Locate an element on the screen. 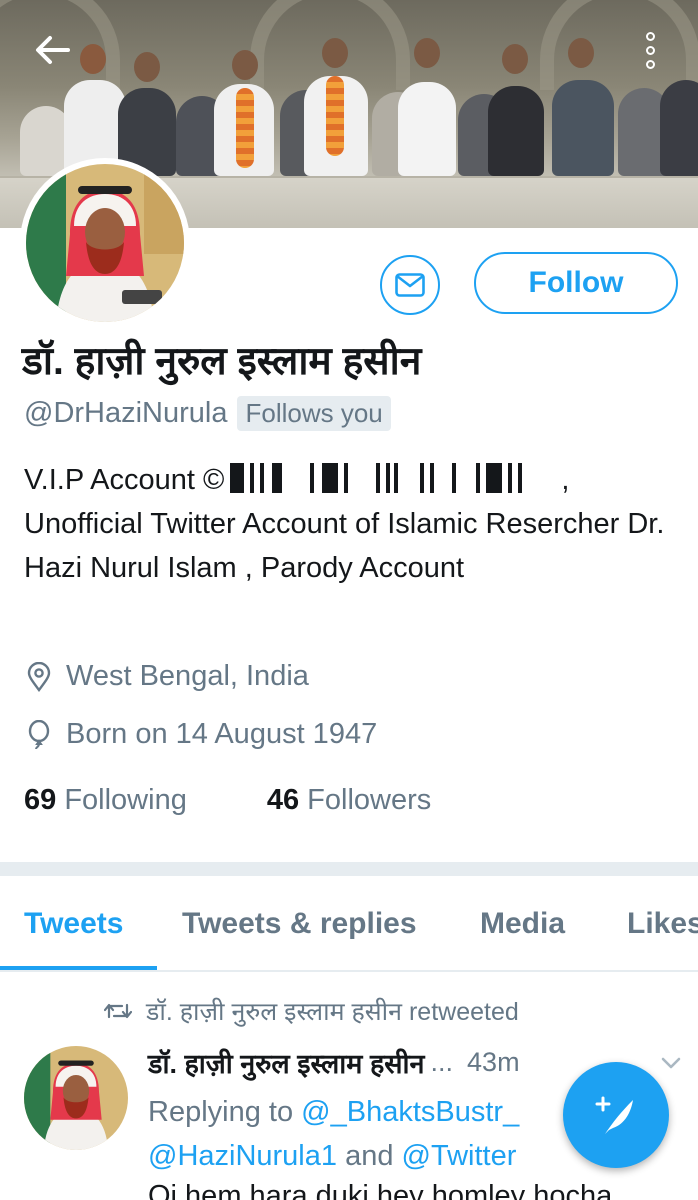 The width and height of the screenshot is (698, 1200). follows-you-badge: Follows you is located at coordinates (314, 413).